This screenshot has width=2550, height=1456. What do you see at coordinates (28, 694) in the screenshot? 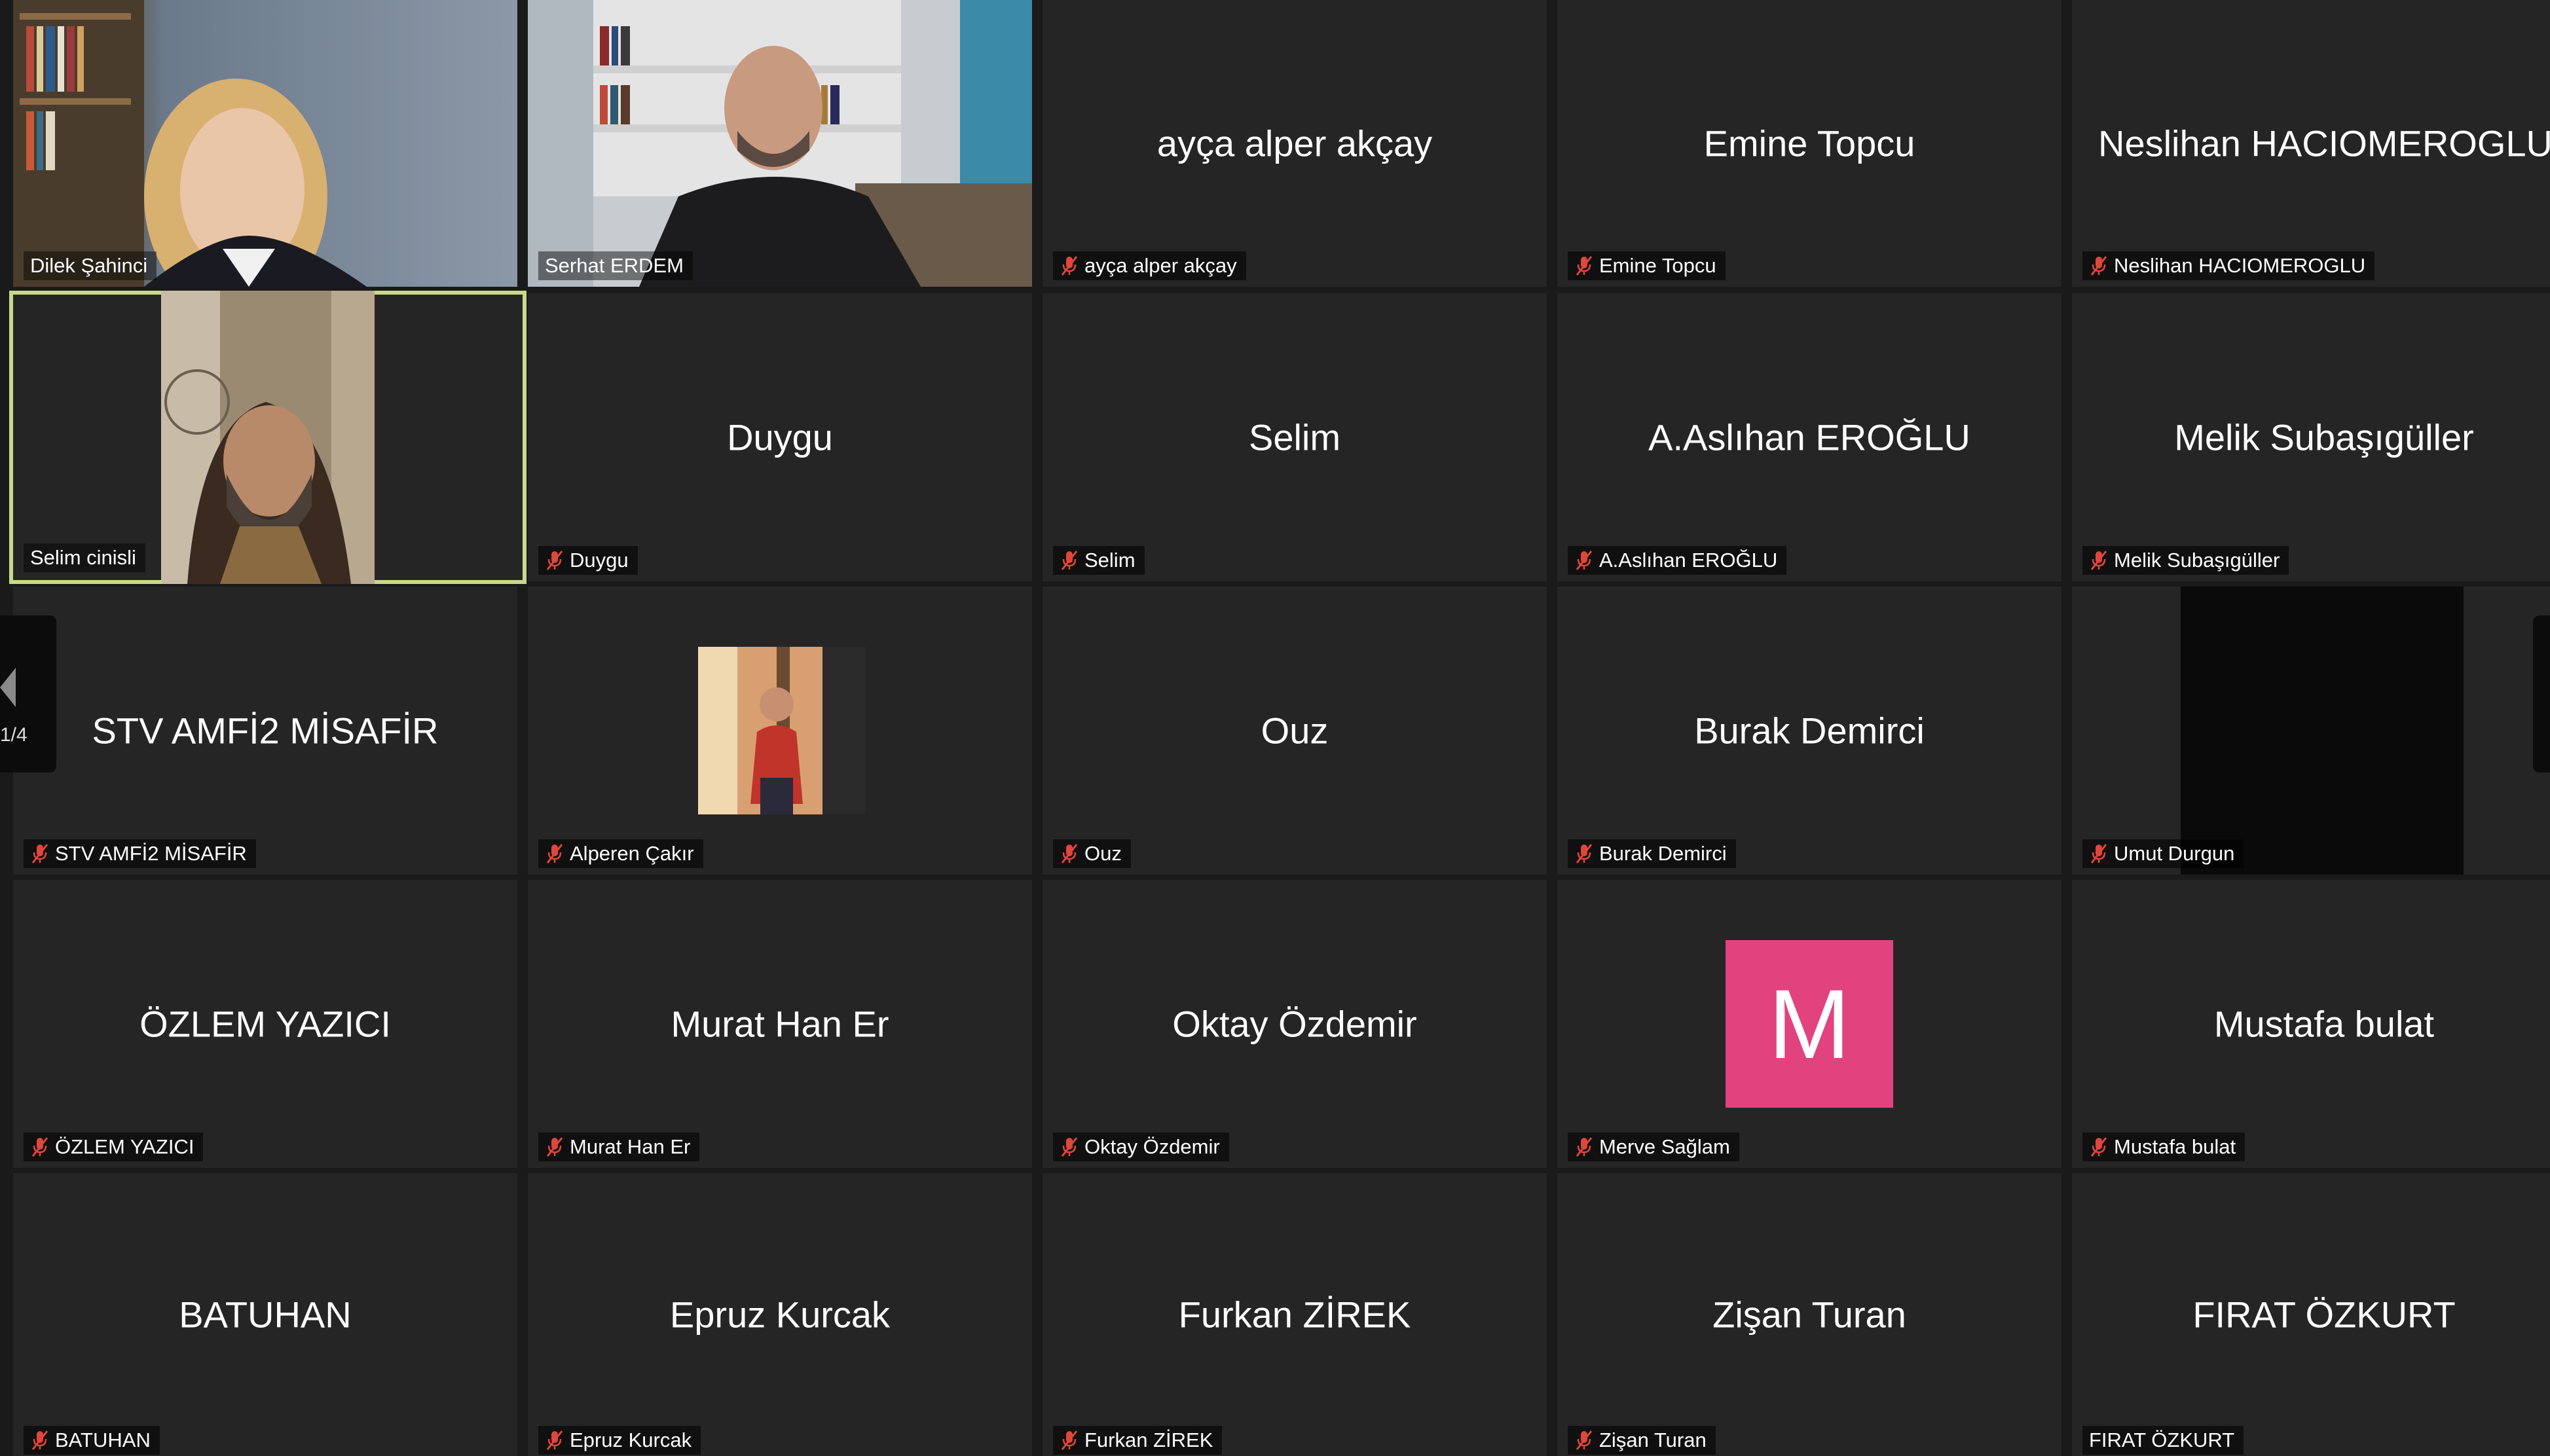
I see `previous-page-button: 1/4` at bounding box center [28, 694].